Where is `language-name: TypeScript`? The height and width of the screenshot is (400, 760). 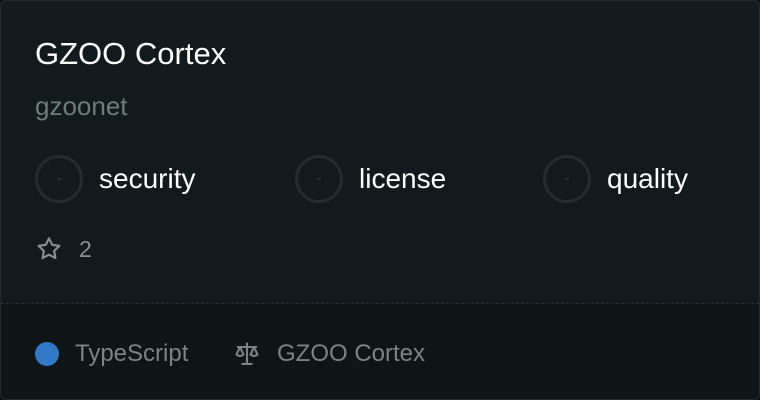
language-name: TypeScript is located at coordinates (132, 353).